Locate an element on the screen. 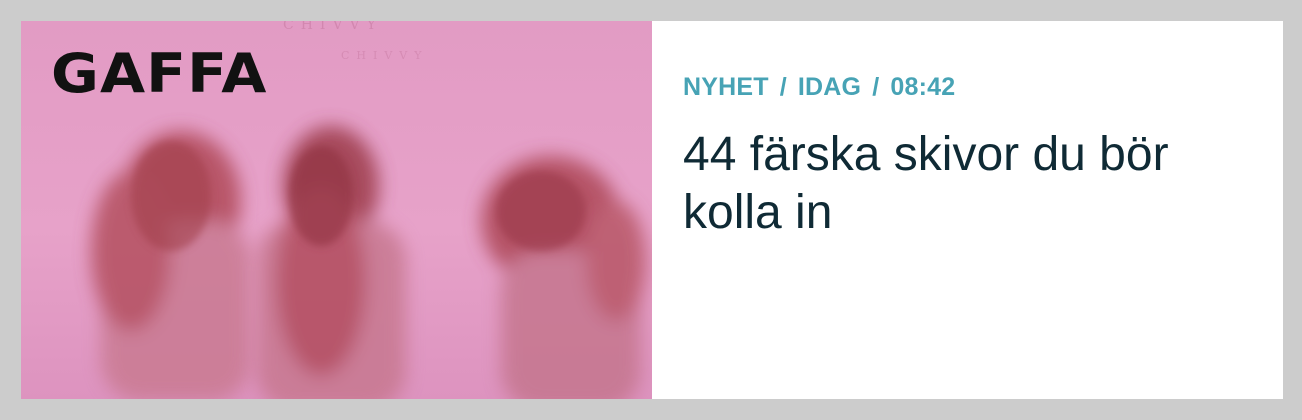  category-label: NYHET is located at coordinates (726, 87).